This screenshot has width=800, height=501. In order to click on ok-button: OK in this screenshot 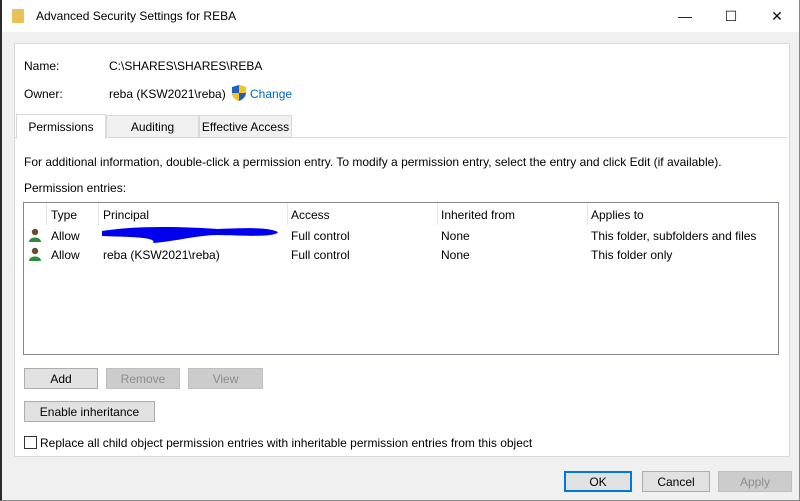, I will do `click(598, 481)`.